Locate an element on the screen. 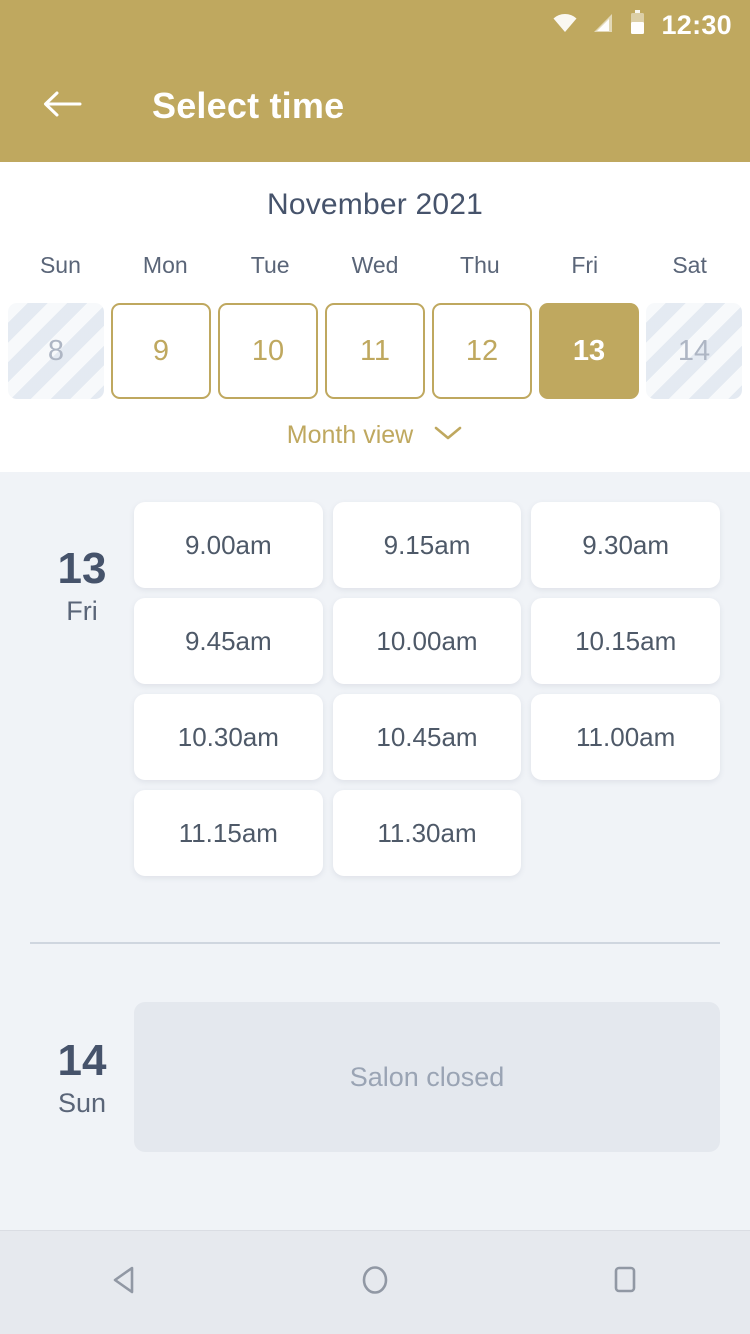  time-slot: 11.00am is located at coordinates (625, 737).